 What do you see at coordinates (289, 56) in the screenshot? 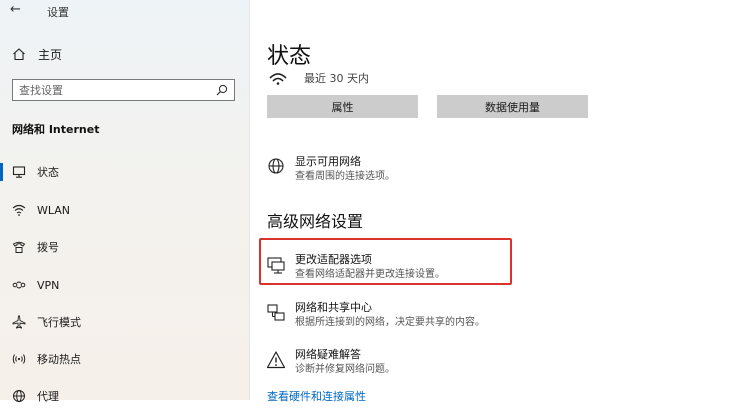
I see `page-title: 状态` at bounding box center [289, 56].